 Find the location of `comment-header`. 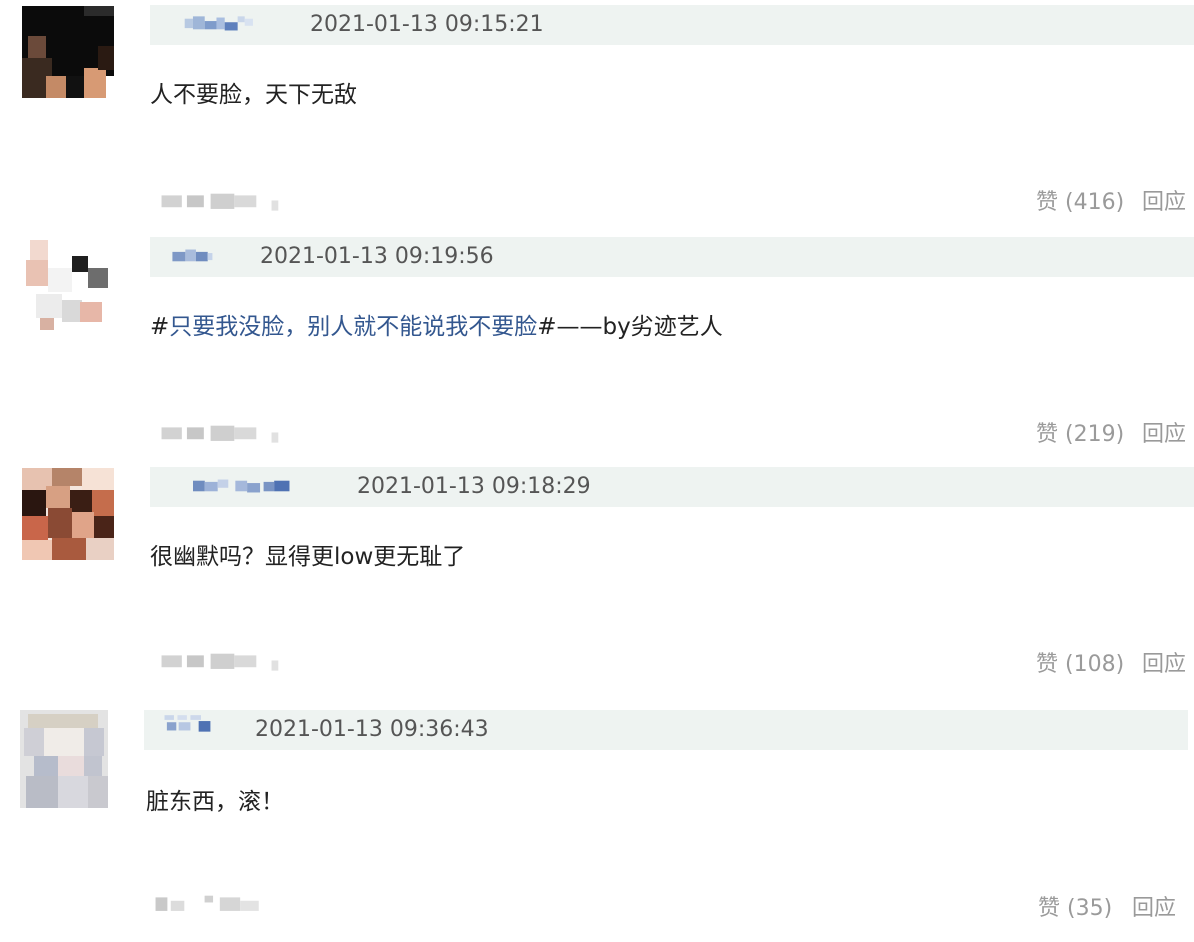

comment-header is located at coordinates (672, 25).